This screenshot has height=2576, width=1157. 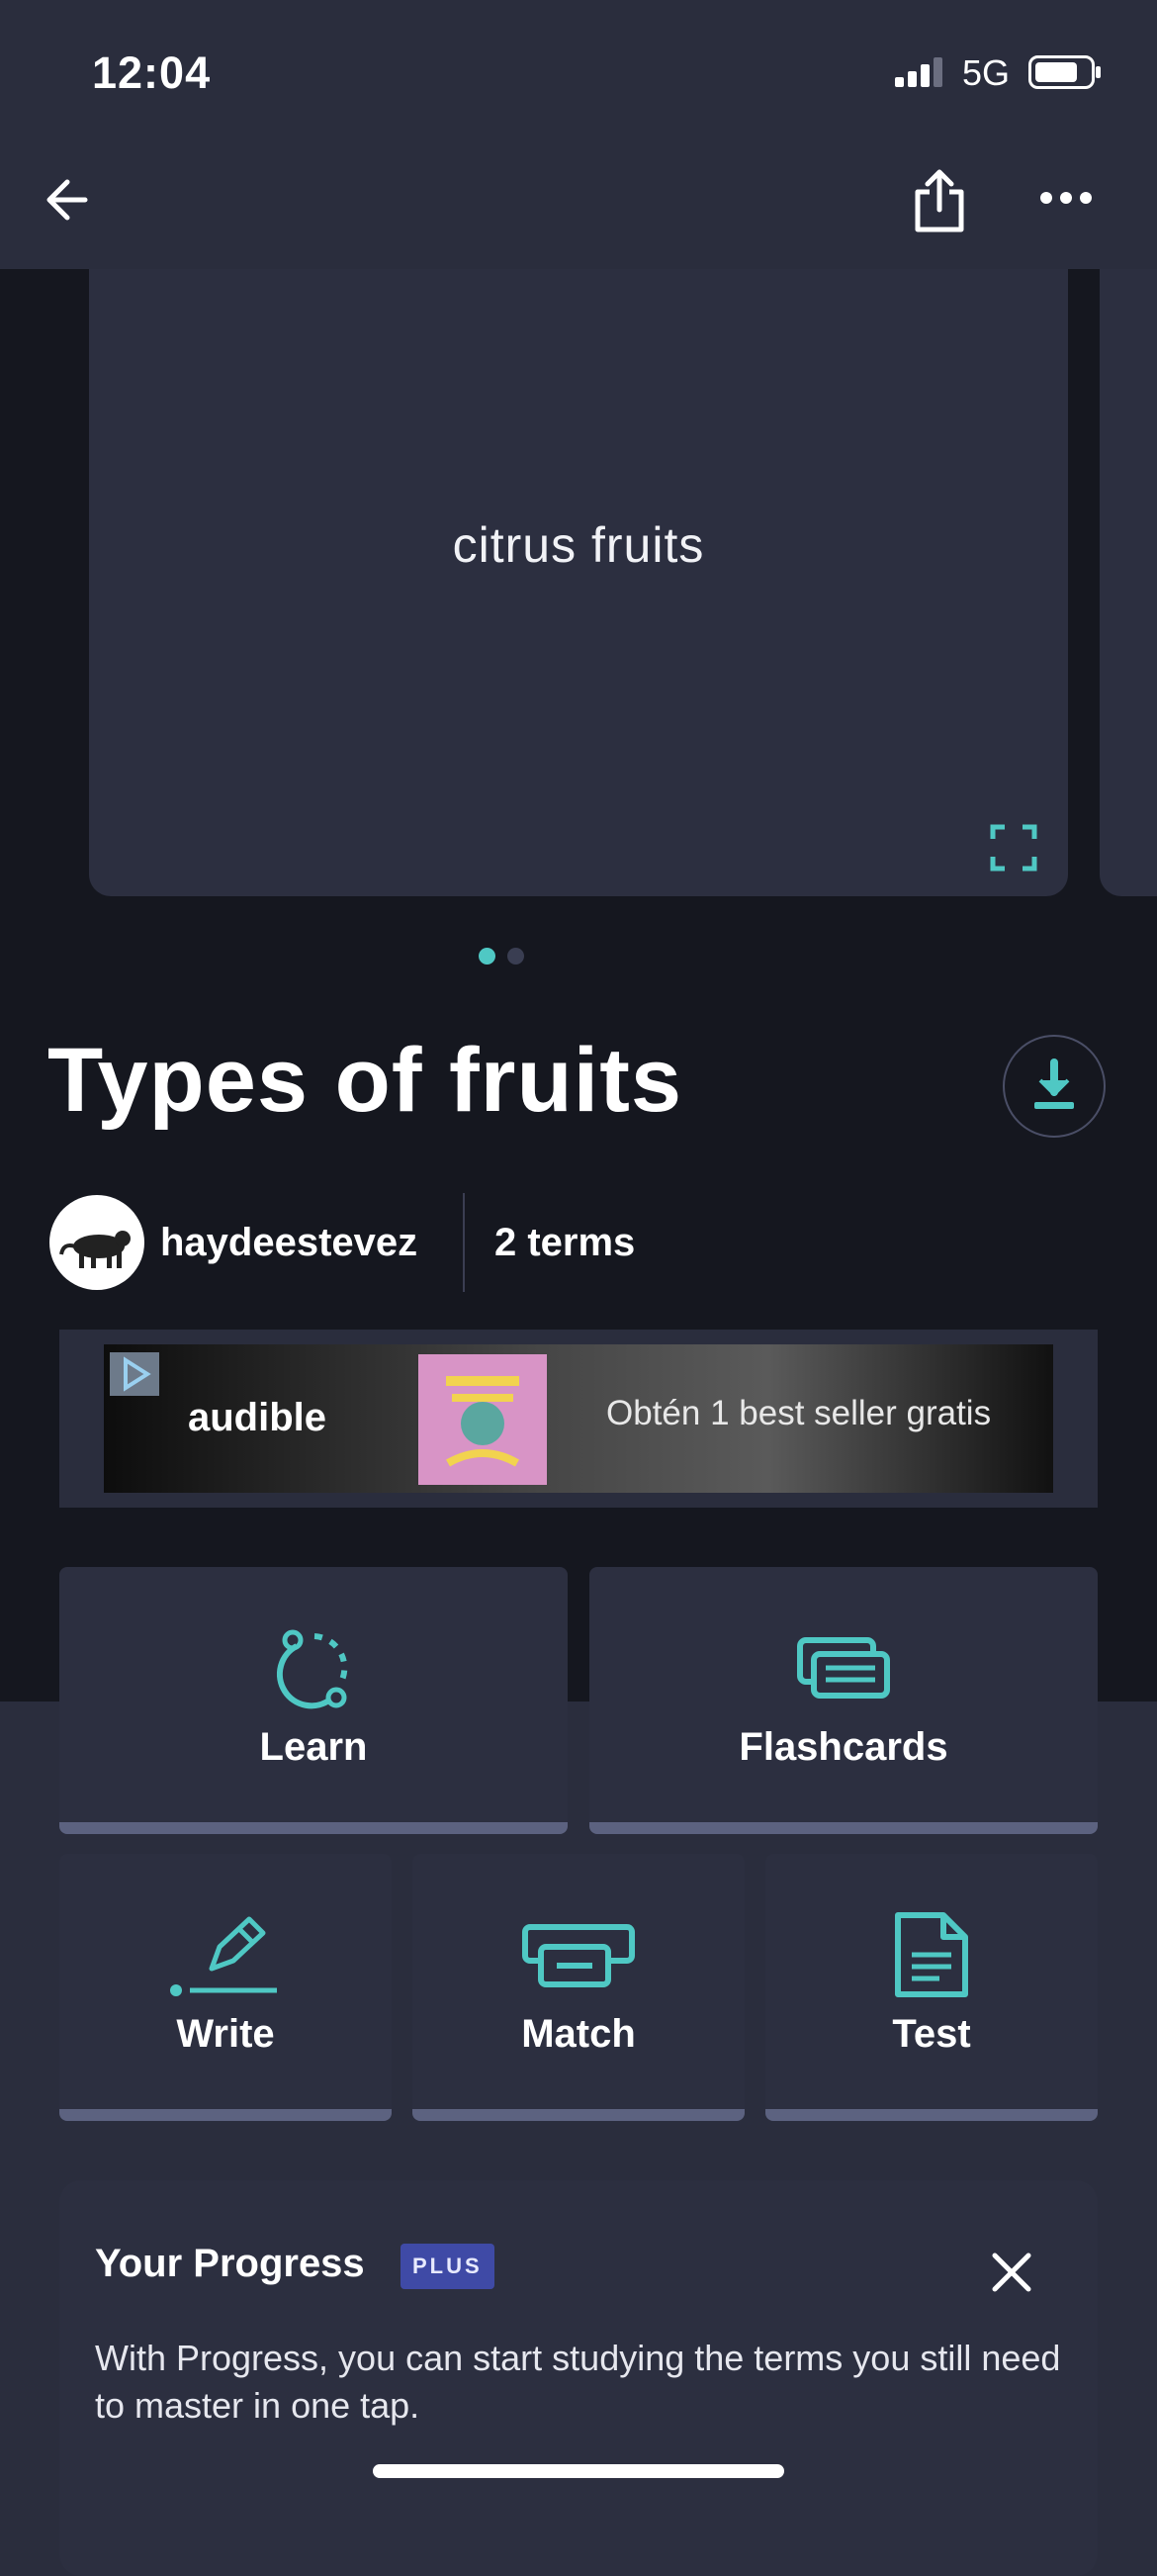 I want to click on plus-badge: PLUS, so click(x=447, y=2266).